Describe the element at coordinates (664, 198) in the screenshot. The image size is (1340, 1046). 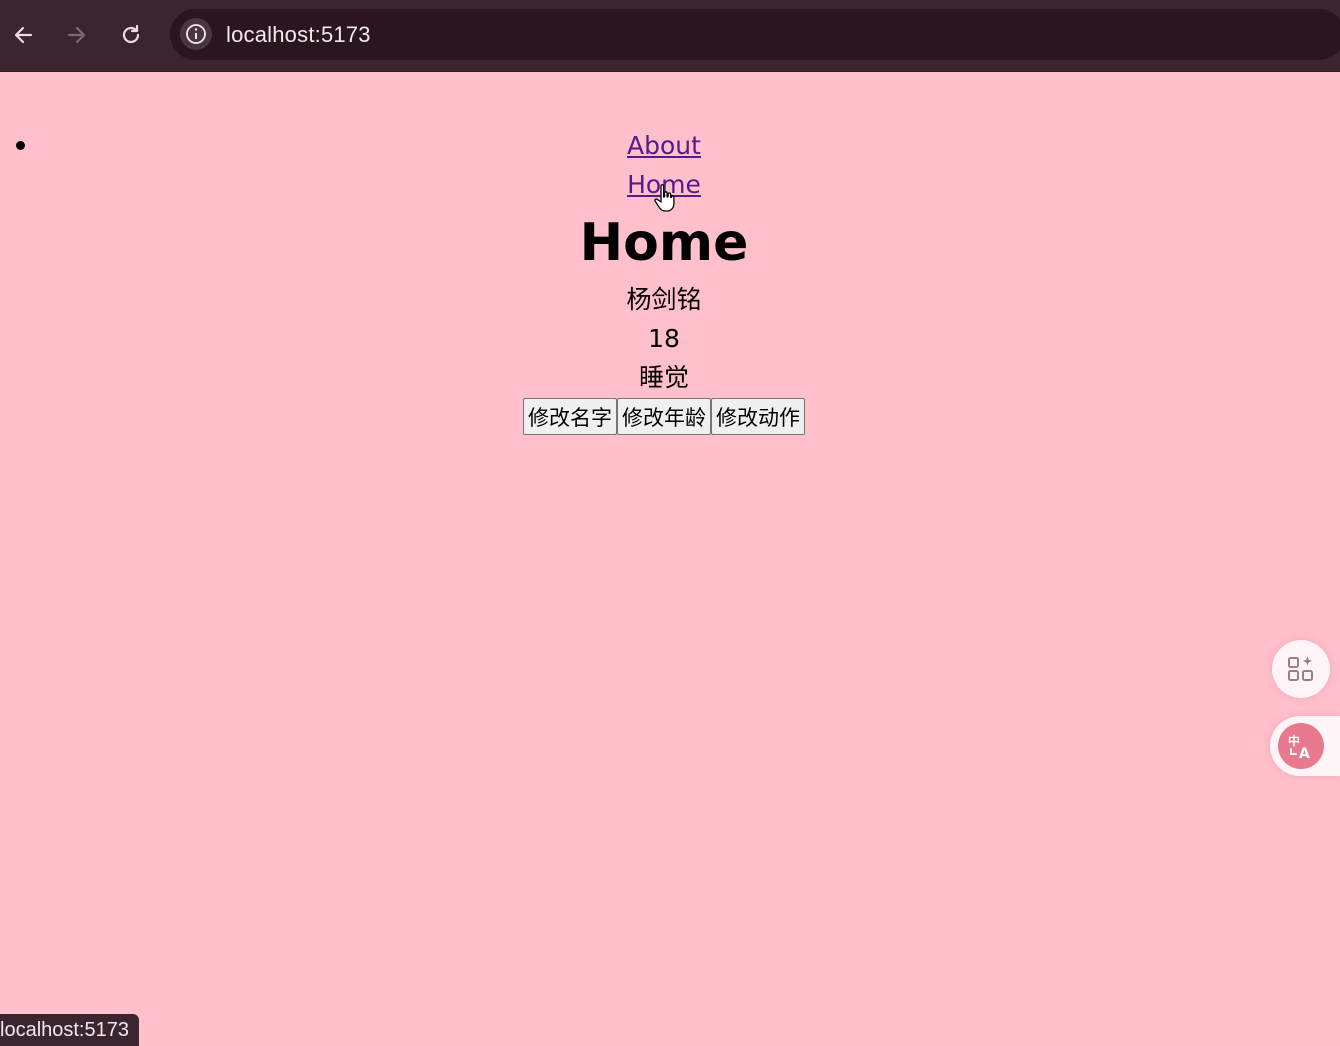
I see `hand-cursor-icon` at that location.